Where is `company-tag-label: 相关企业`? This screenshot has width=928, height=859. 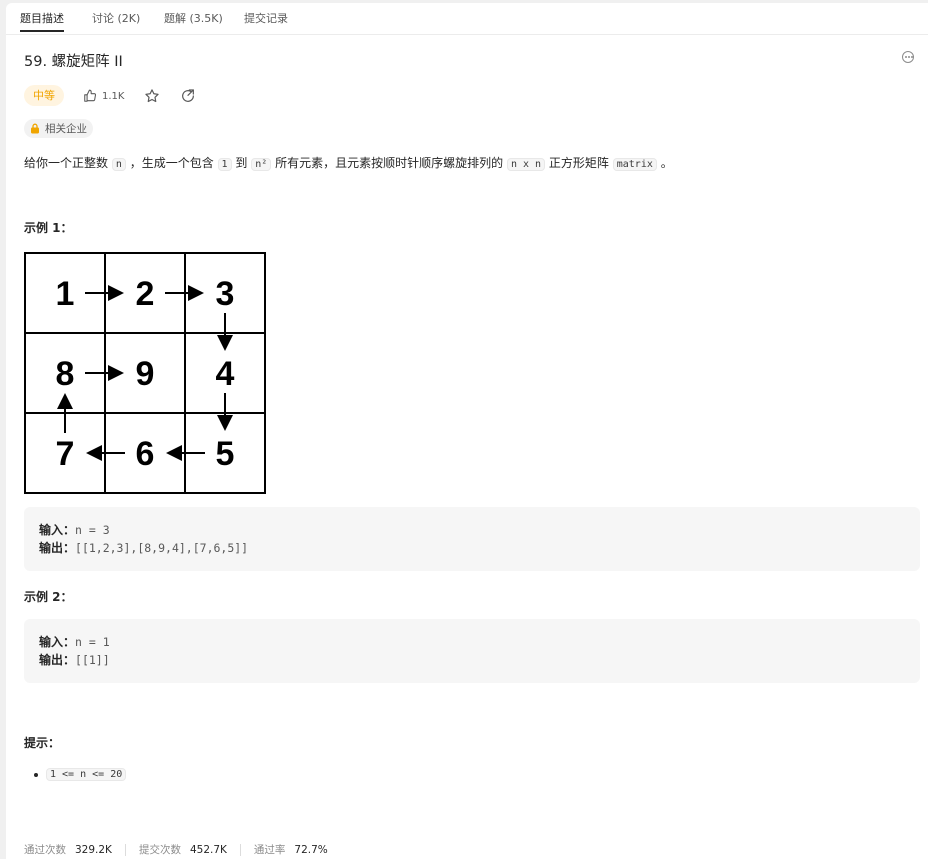
company-tag-label: 相关企业 is located at coordinates (66, 129).